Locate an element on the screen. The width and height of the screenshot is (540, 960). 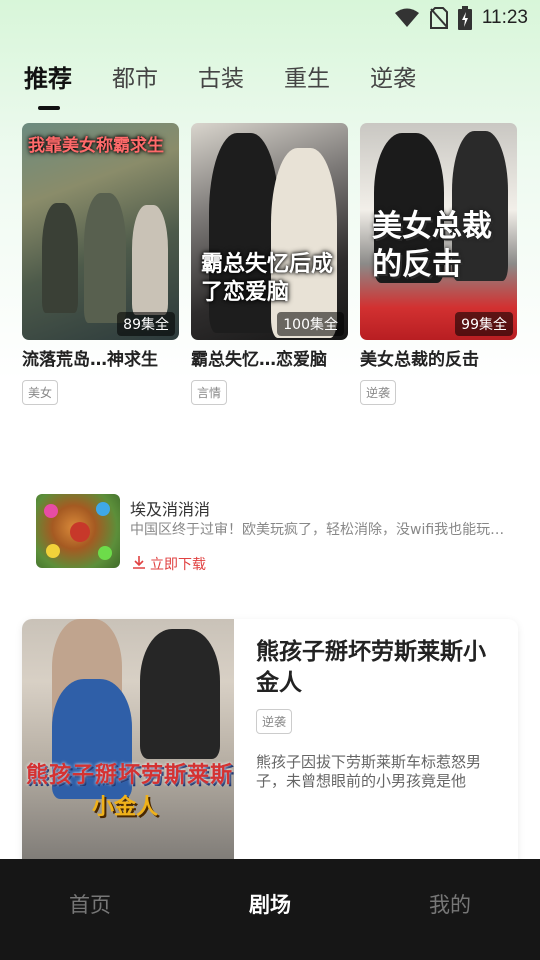
drama-poster: 我靠美女称霸求生 89集全 is located at coordinates (100, 231).